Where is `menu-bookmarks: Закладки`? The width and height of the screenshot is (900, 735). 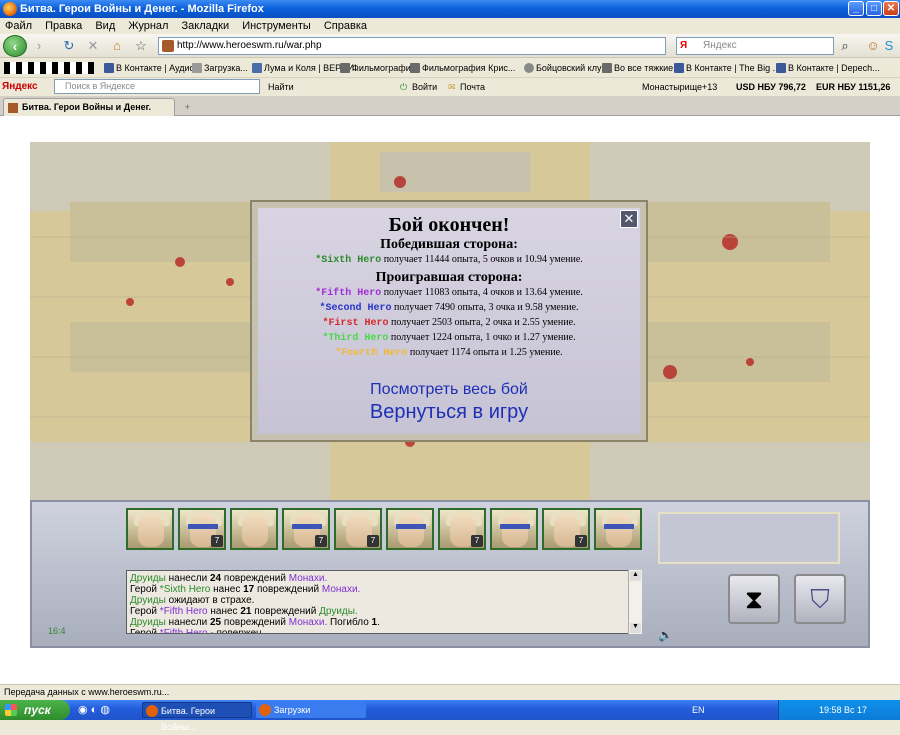 menu-bookmarks: Закладки is located at coordinates (206, 26).